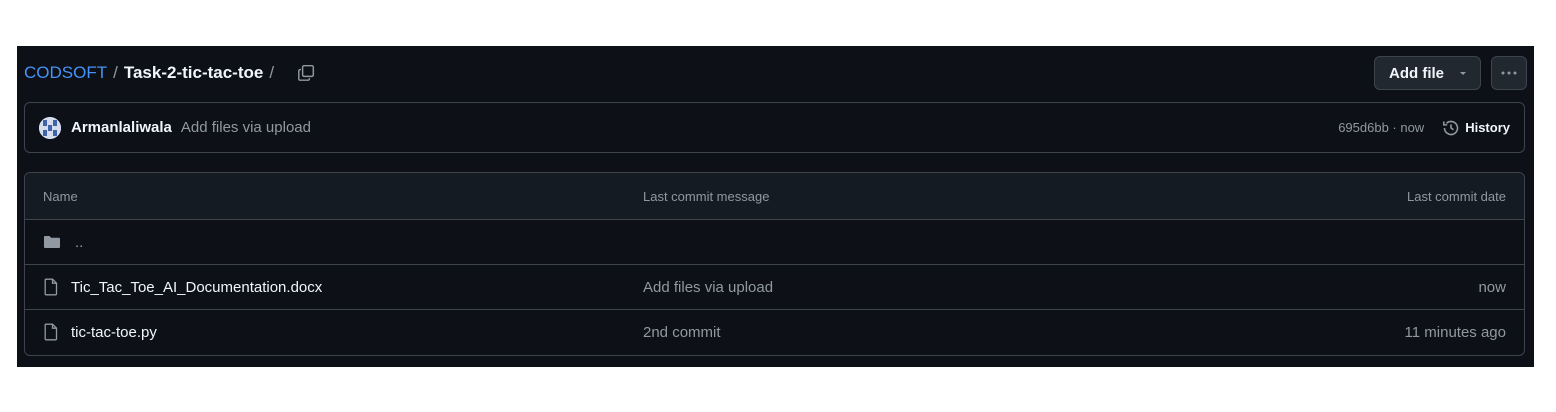 The image size is (1556, 412). Describe the element at coordinates (79, 242) in the screenshot. I see `parent-directory-link: ..` at that location.